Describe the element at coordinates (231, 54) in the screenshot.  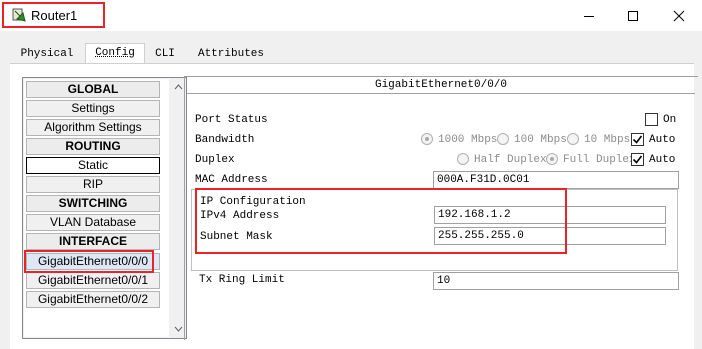
I see `tab-attributes: Attributes` at that location.